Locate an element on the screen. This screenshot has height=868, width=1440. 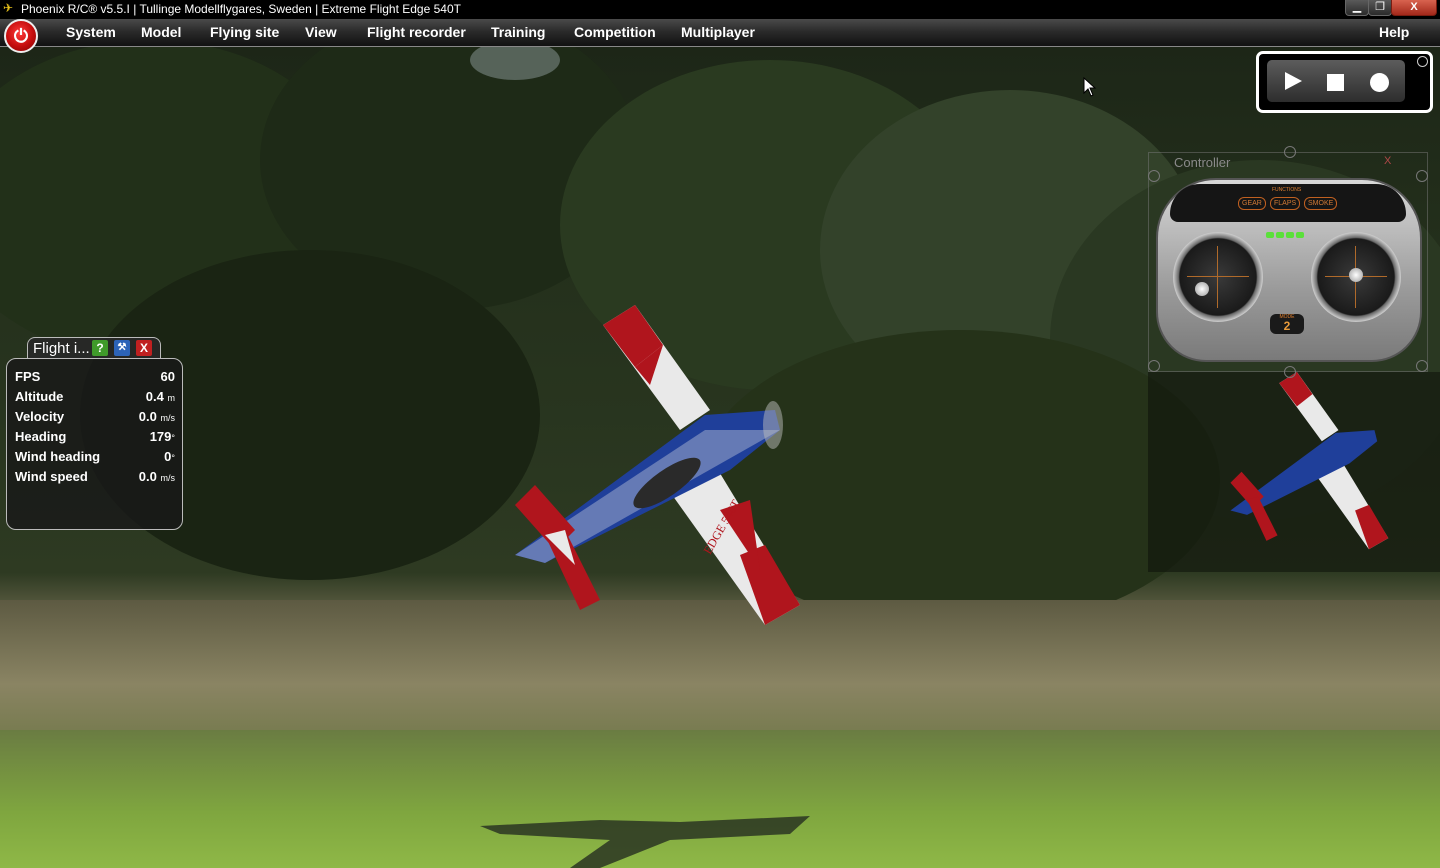
menu-flight-recorder: Flight recorder is located at coordinates (416, 32).